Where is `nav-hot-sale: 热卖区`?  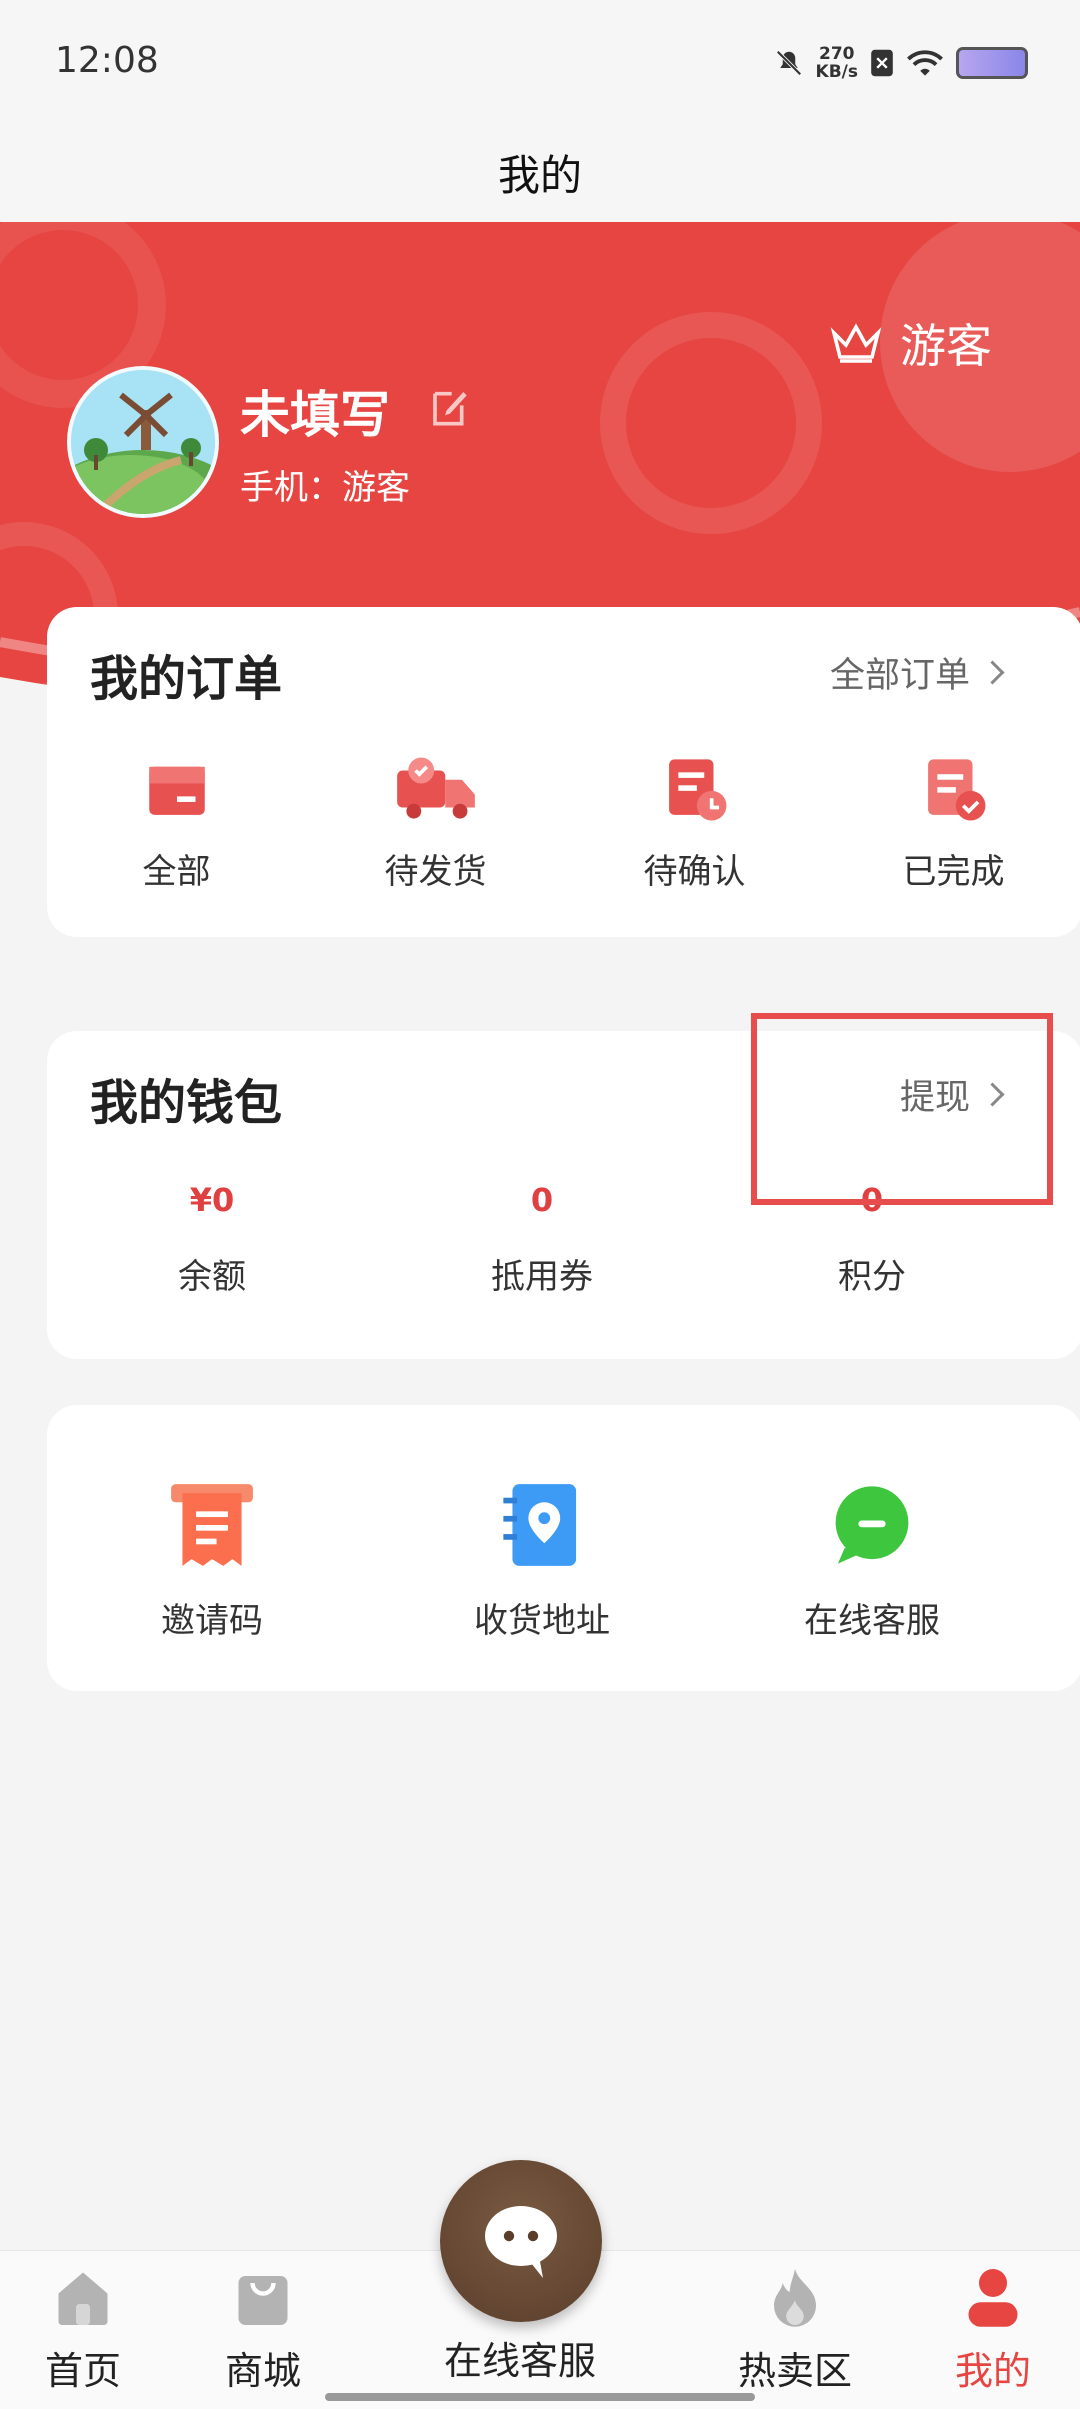 nav-hot-sale: 热卖区 is located at coordinates (795, 2328).